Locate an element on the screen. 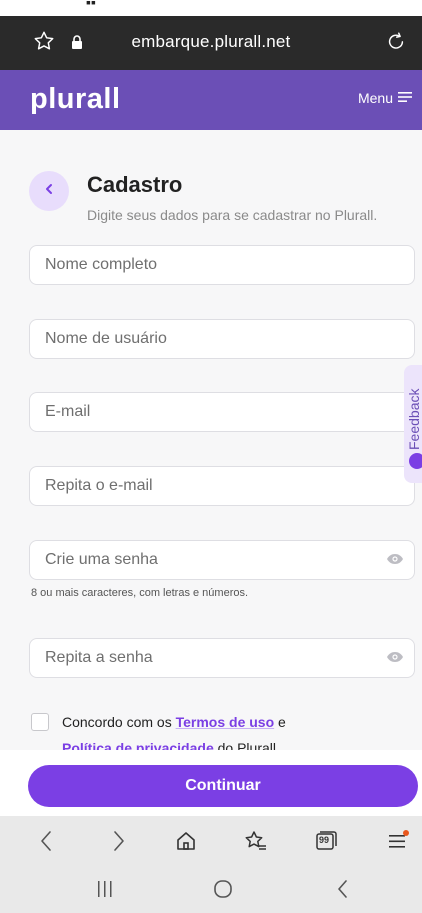 Image resolution: width=422 pixels, height=913 pixels. username-field is located at coordinates (222, 339).